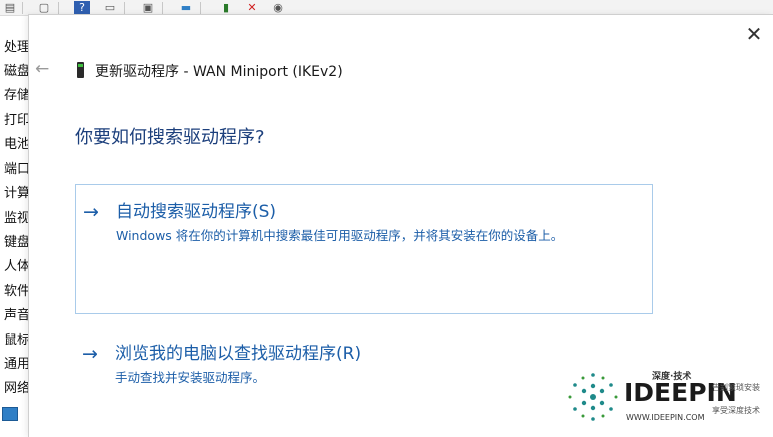 This screenshot has height=437, width=773. I want to click on watermark-slogan: 告别繁琐安装, so click(736, 387).